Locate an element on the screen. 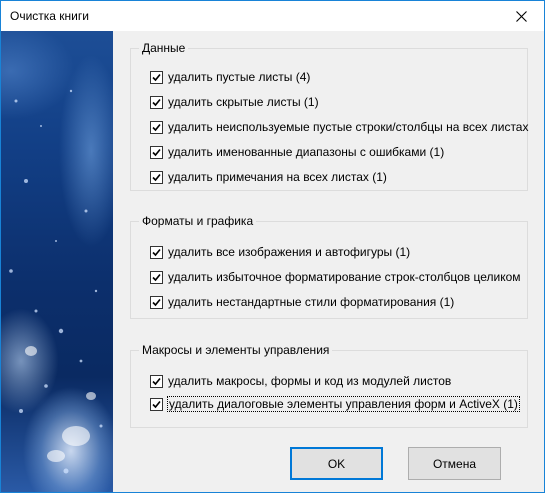 This screenshot has height=493, width=545. close-icon is located at coordinates (521, 16).